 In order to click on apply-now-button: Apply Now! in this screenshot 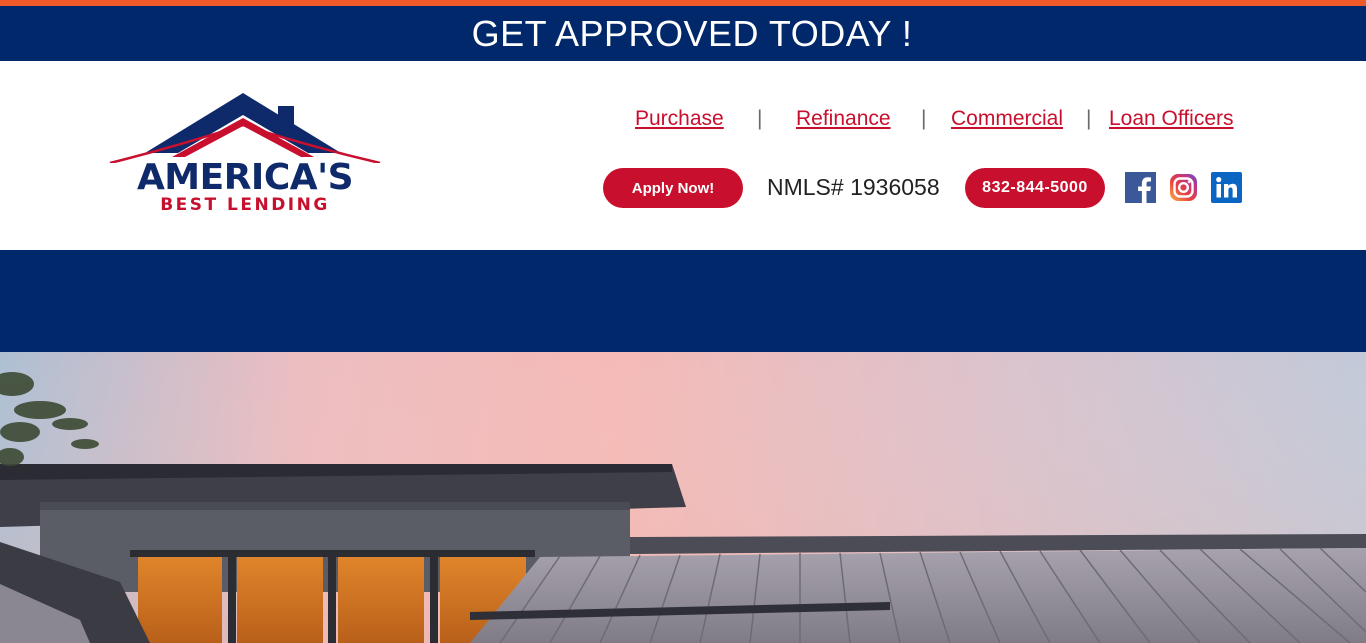, I will do `click(673, 188)`.